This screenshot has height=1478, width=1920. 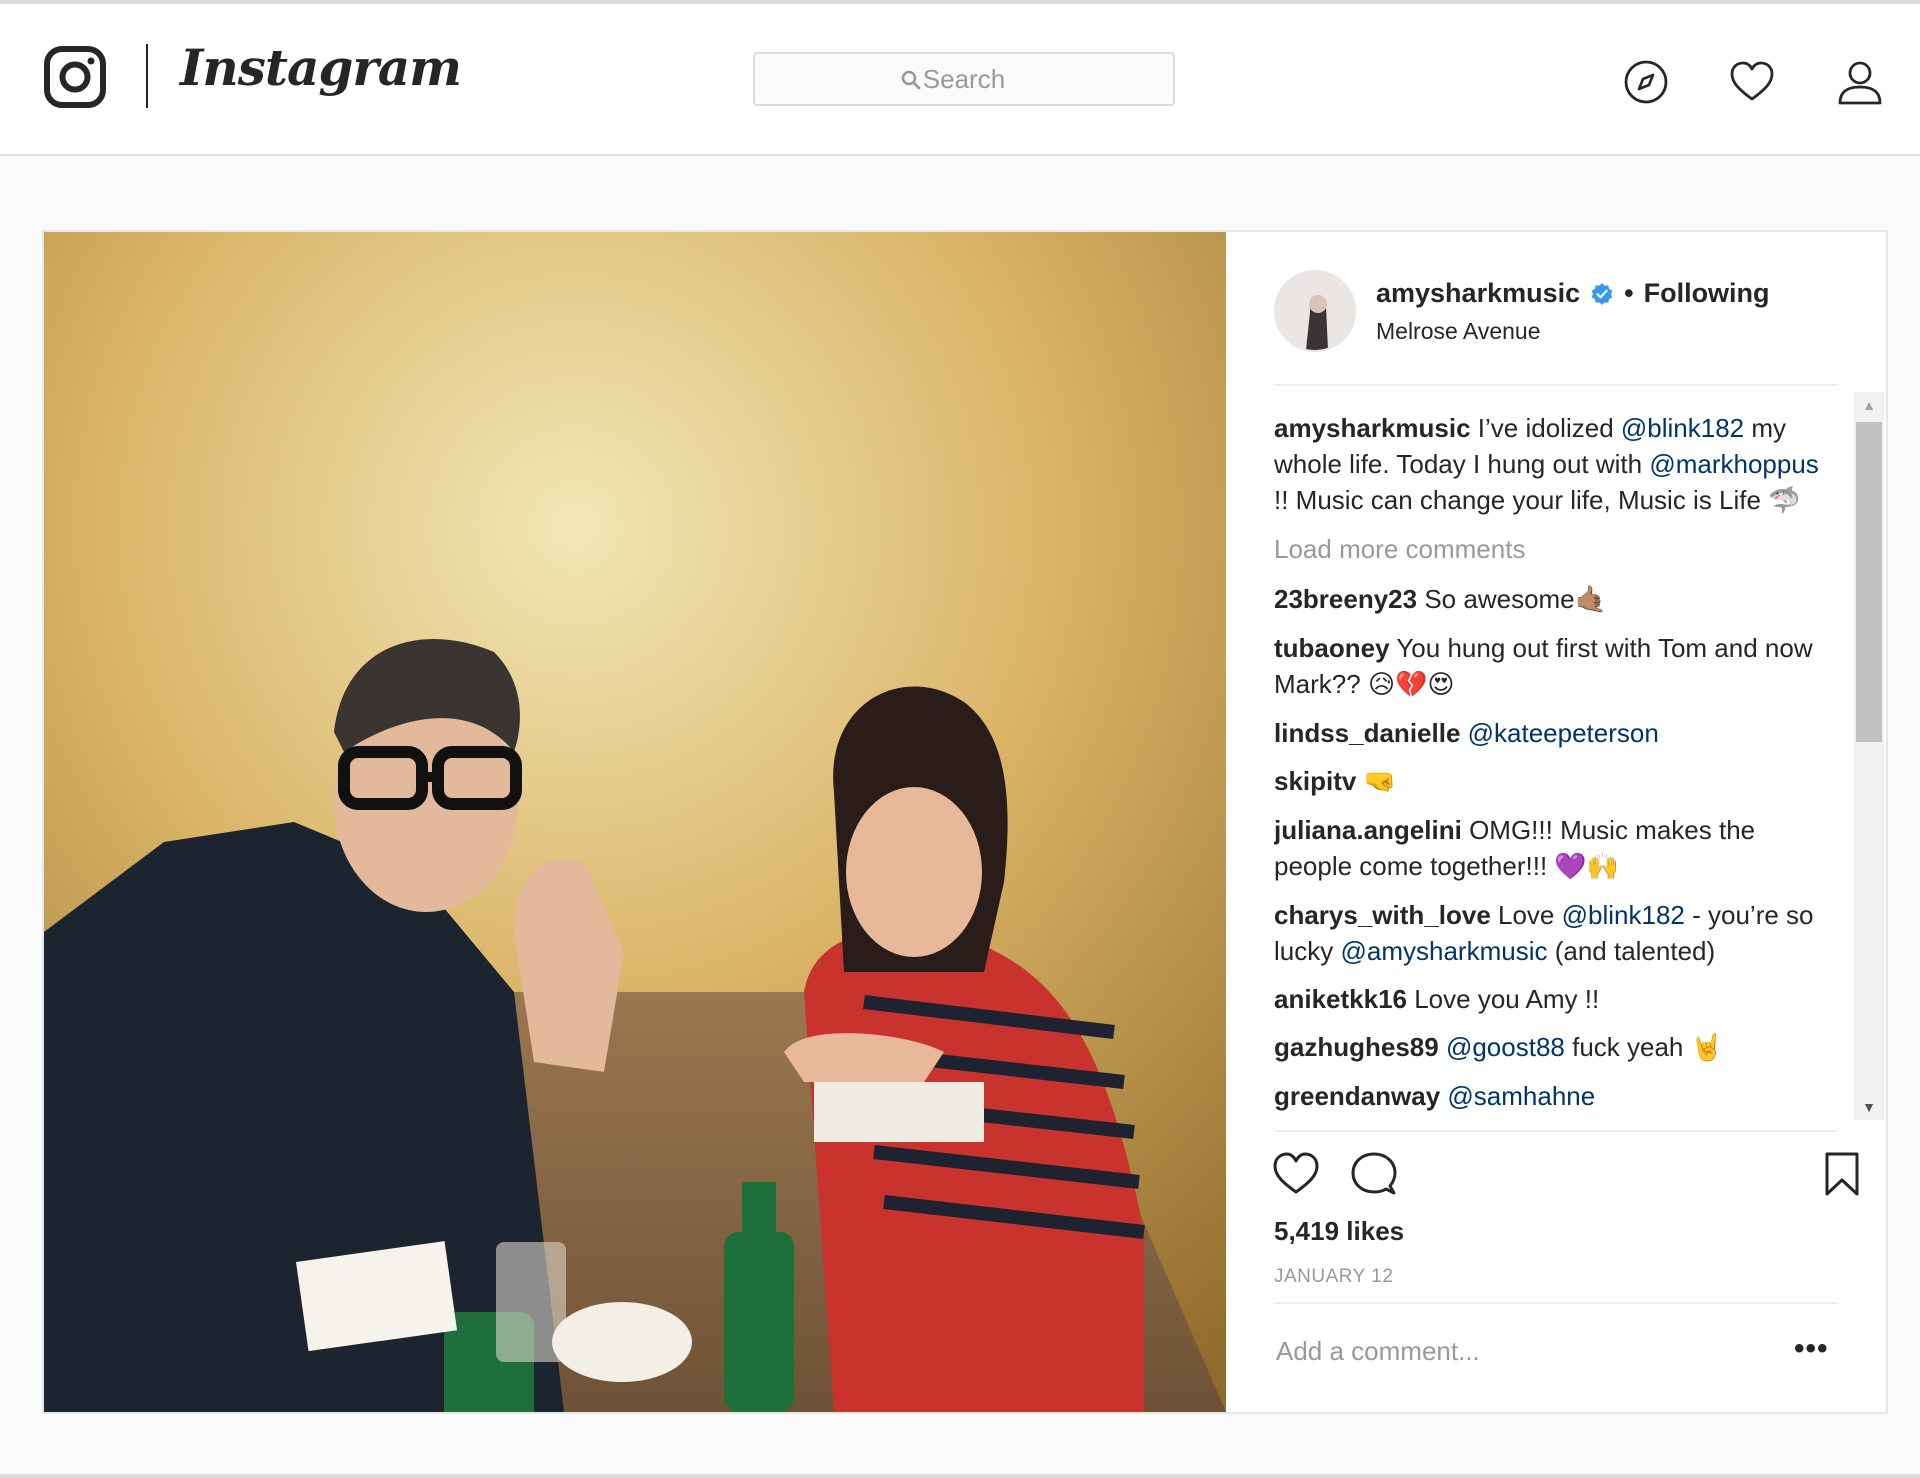 I want to click on caption-username: amysharkmusic, so click(x=1372, y=428).